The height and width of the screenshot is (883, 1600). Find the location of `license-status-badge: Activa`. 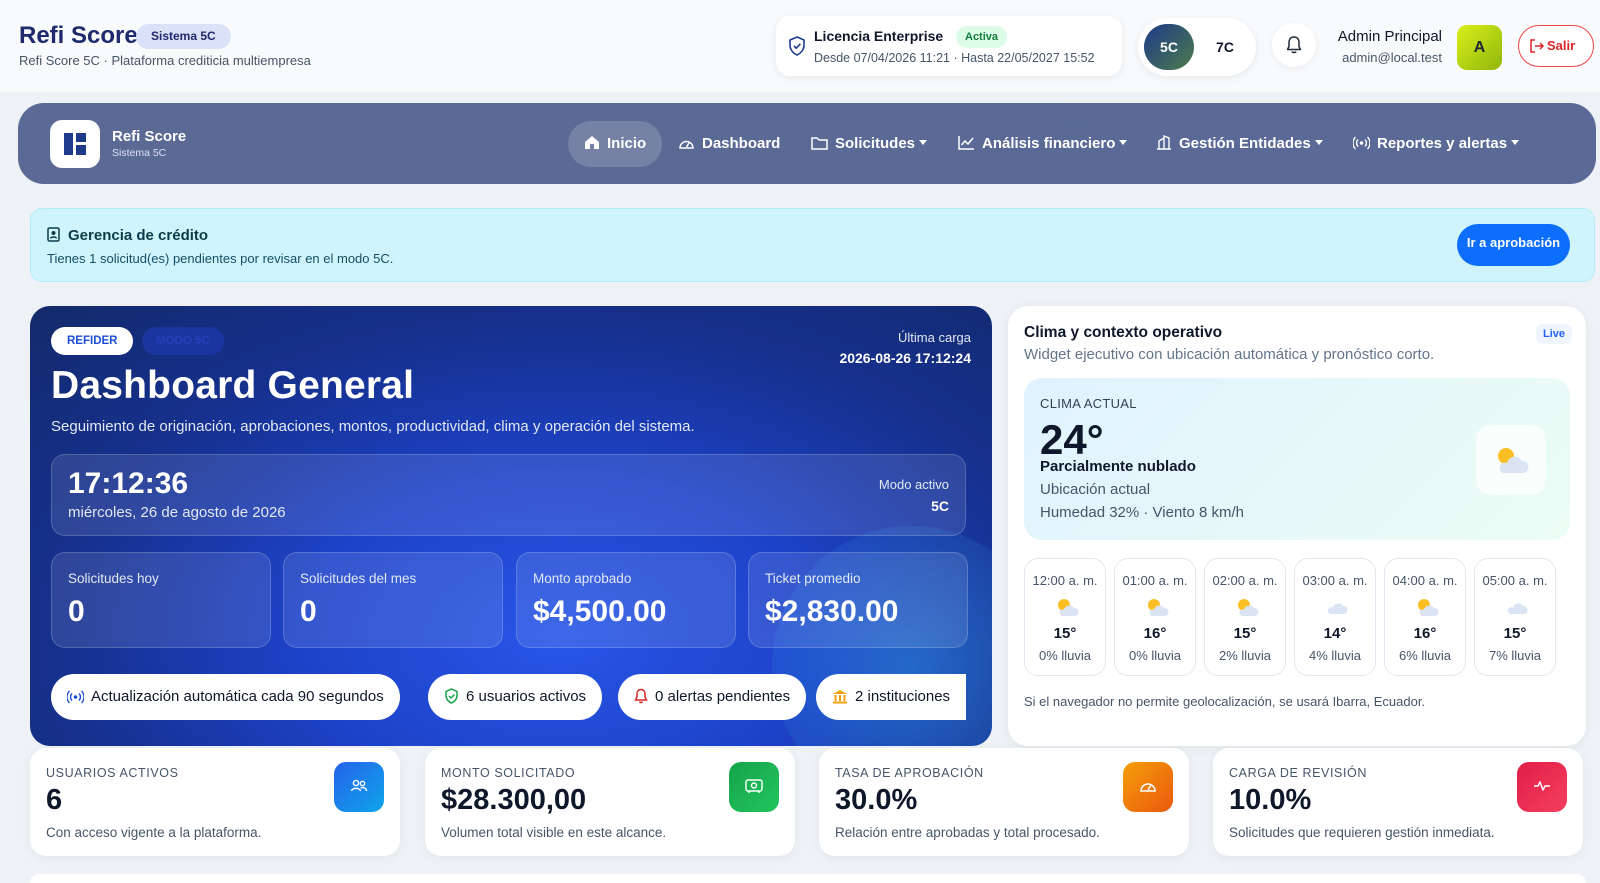

license-status-badge: Activa is located at coordinates (982, 37).